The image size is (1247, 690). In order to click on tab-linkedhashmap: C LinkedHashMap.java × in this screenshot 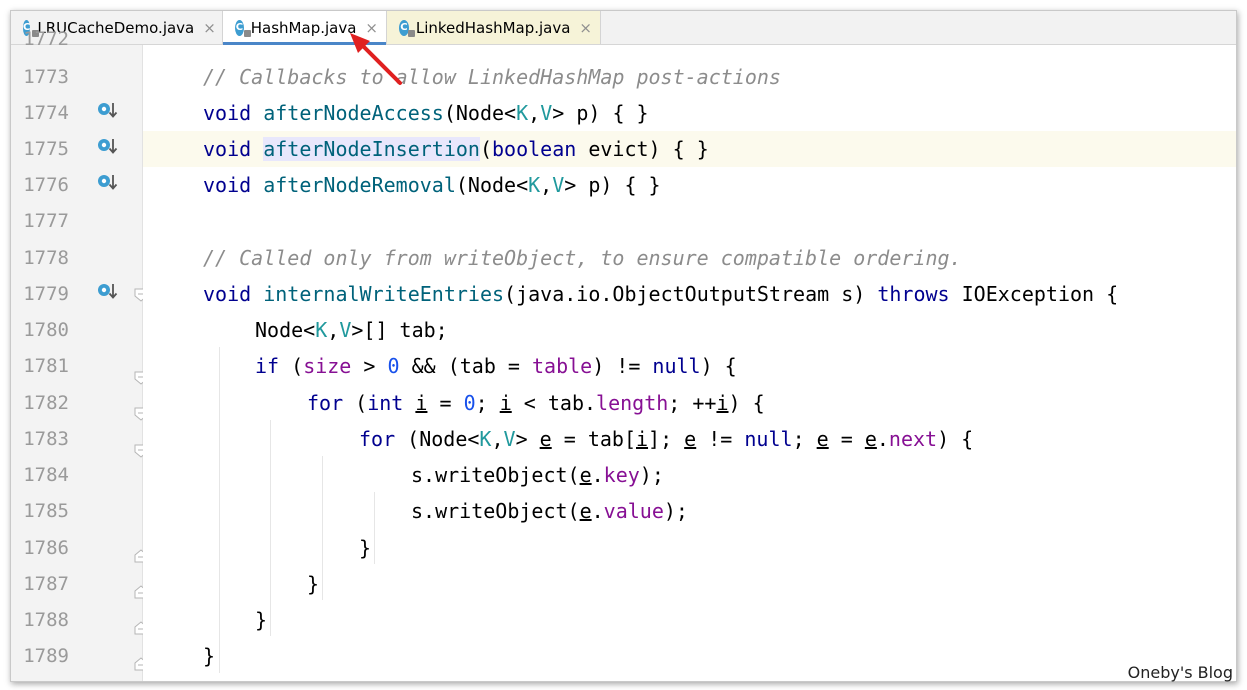, I will do `click(494, 27)`.